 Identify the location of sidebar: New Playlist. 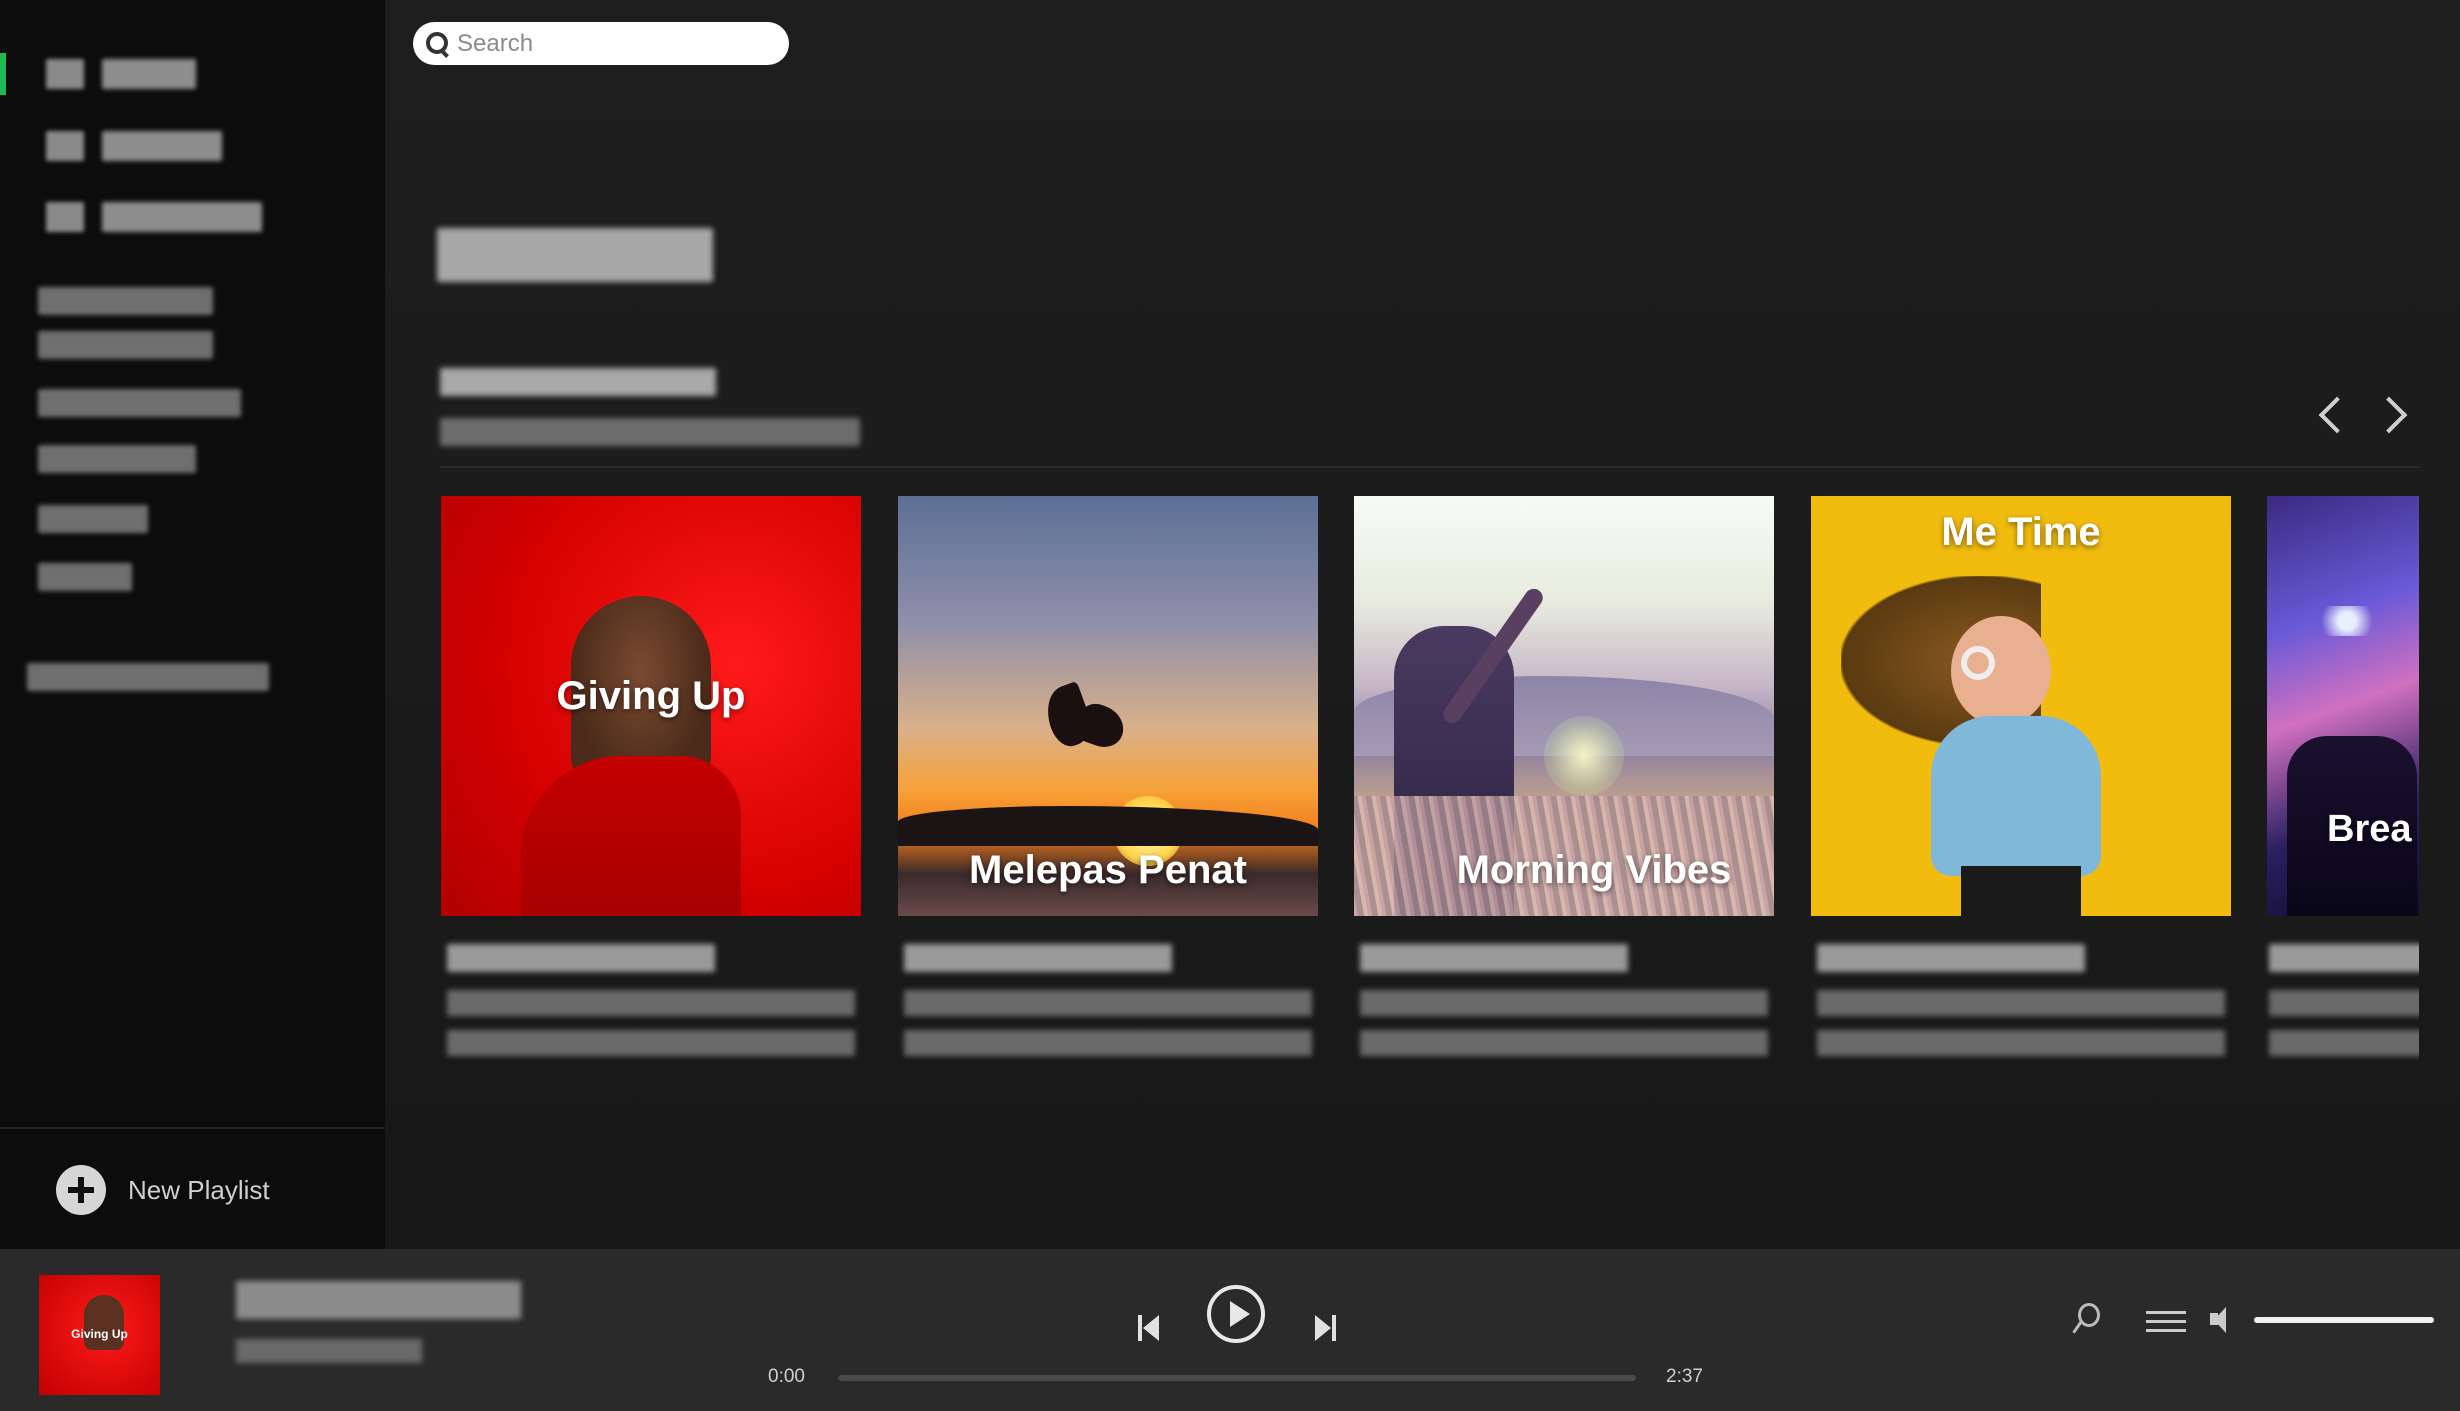
(192, 624).